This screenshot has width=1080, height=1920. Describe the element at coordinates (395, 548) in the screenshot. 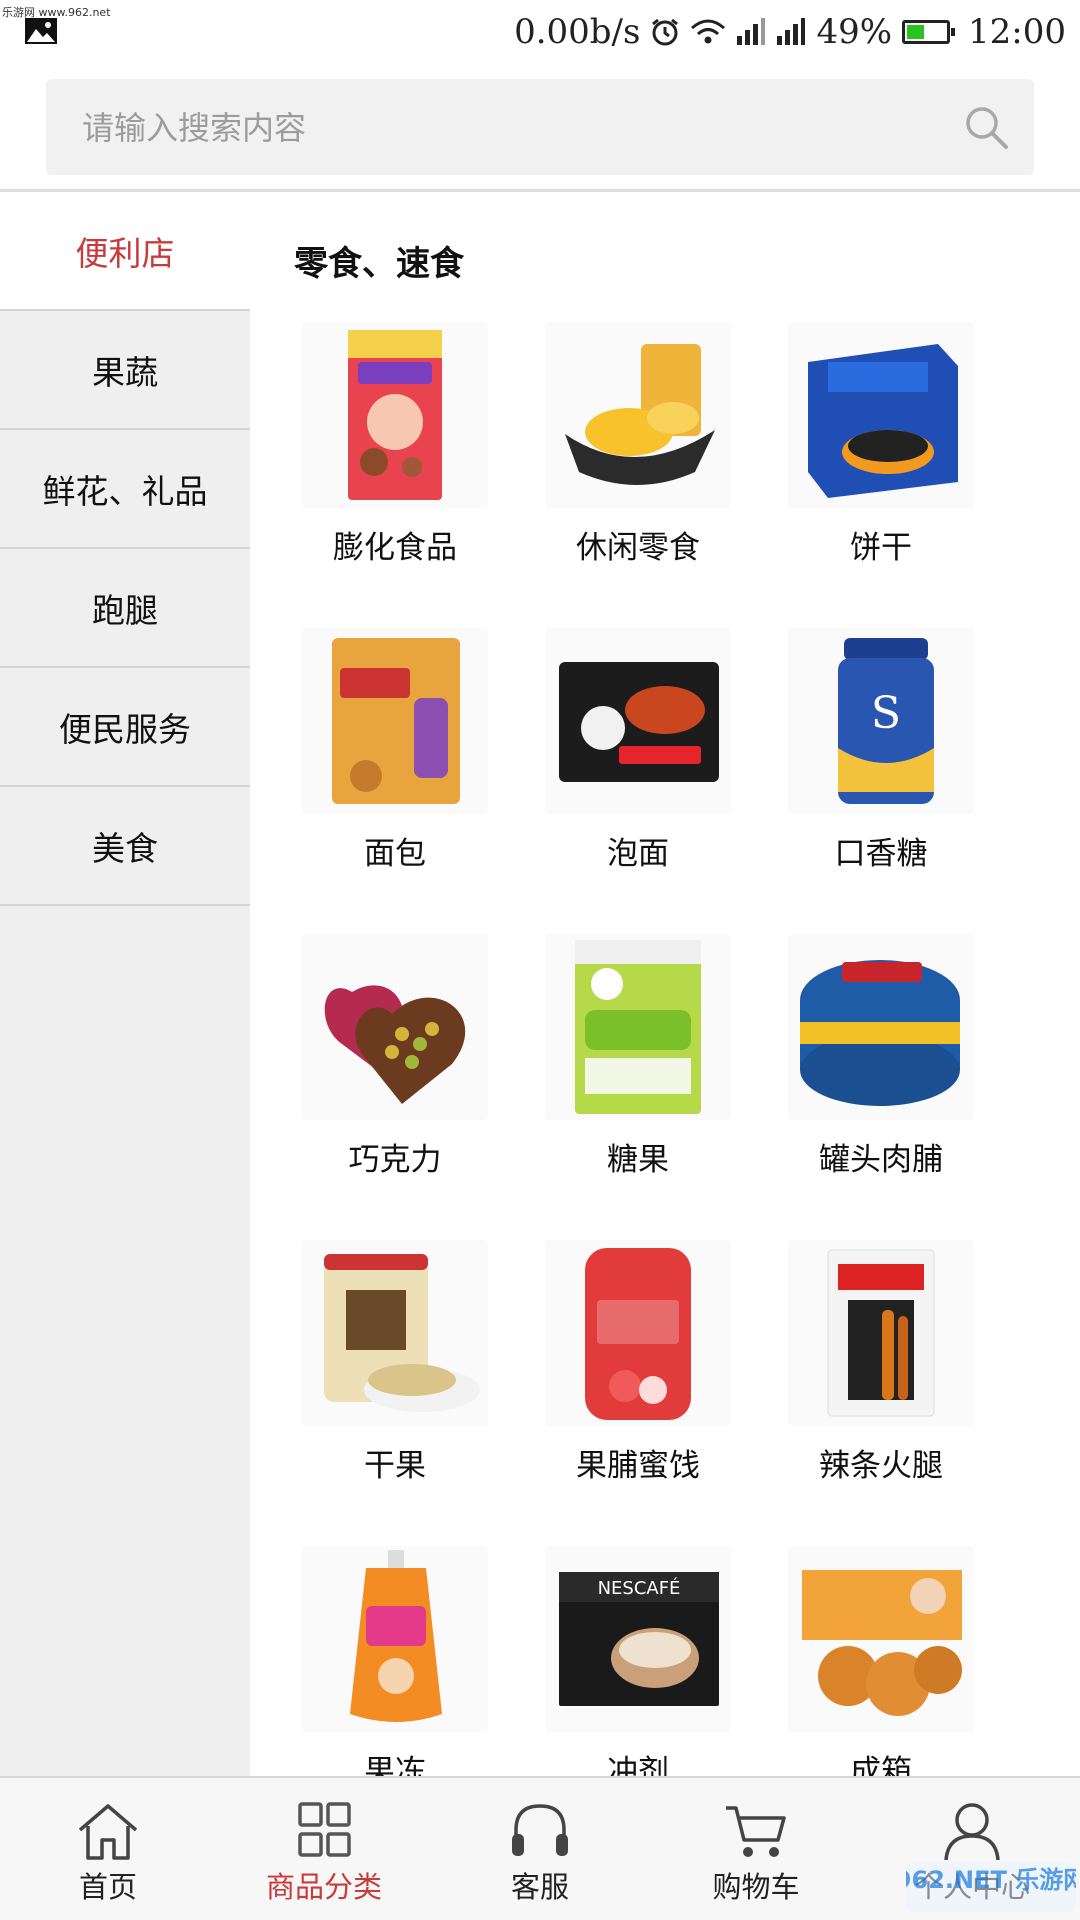

I see `product-label: 膨化食品` at that location.